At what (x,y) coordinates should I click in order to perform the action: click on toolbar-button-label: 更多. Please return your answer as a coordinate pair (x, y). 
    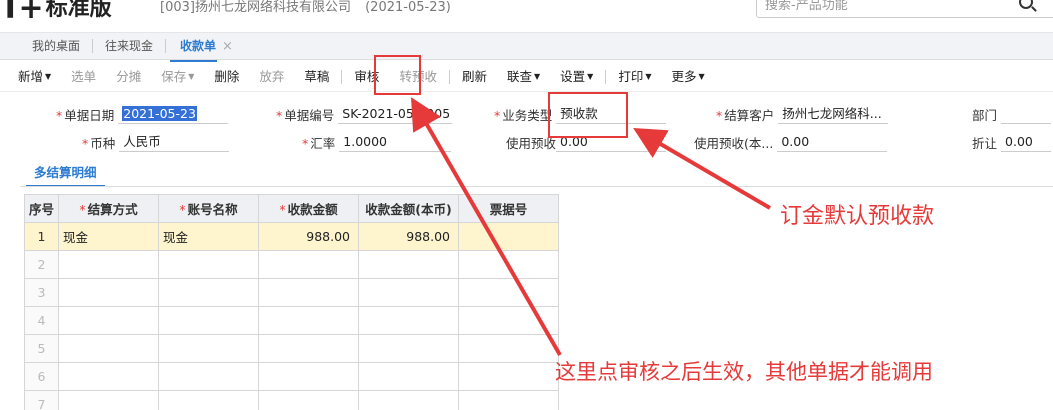
    Looking at the image, I should click on (684, 76).